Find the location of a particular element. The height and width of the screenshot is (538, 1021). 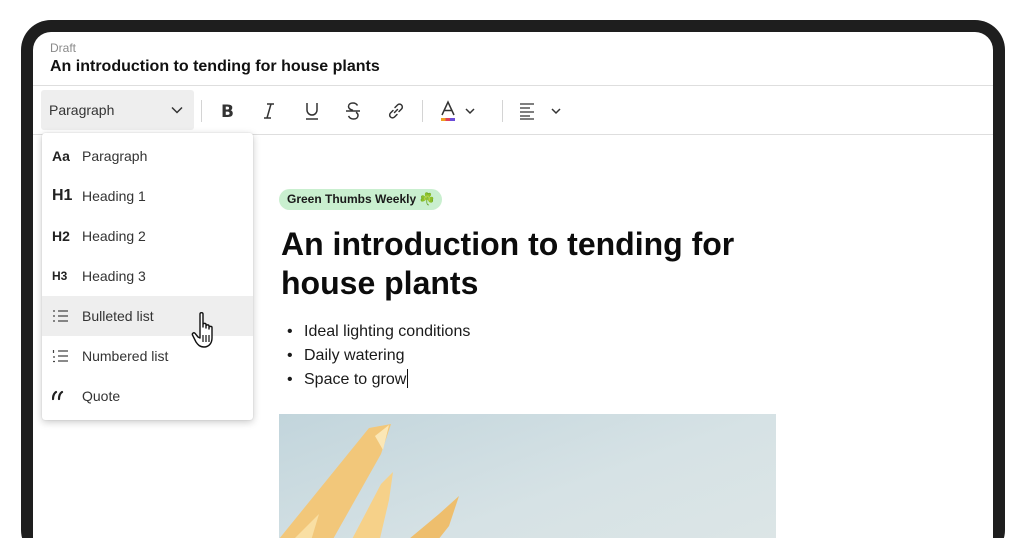

underline-button is located at coordinates (312, 111).